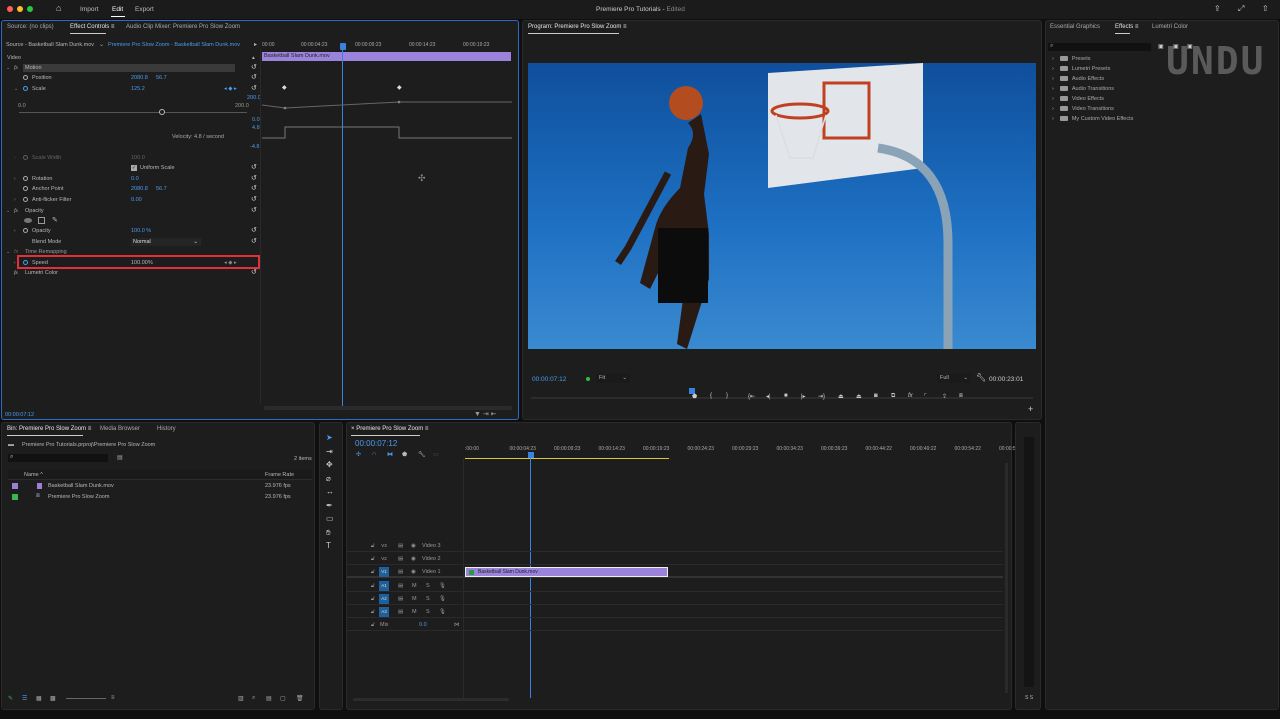 The width and height of the screenshot is (1280, 719). I want to click on vertical-scrollbar, so click(1006, 578).